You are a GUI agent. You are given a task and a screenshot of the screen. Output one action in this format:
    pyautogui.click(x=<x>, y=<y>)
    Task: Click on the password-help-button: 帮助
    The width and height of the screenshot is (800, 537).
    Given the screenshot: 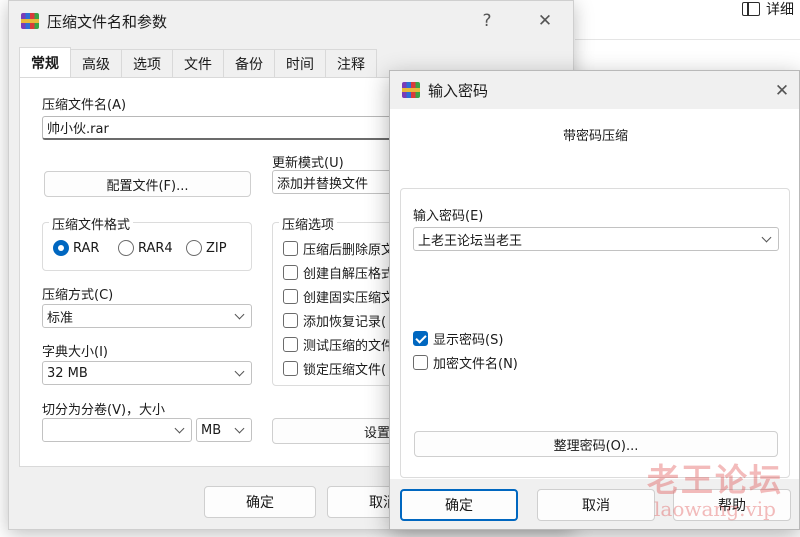 What is the action you would take?
    pyautogui.click(x=732, y=505)
    